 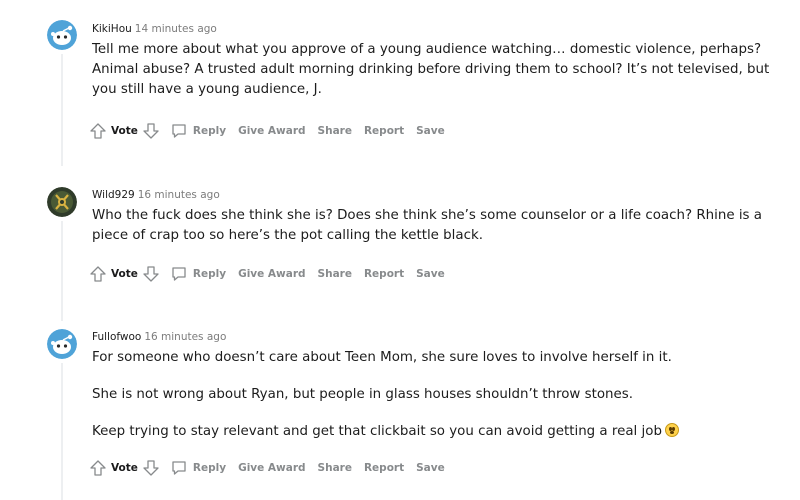 I want to click on username: Fullofwoo, so click(x=116, y=337).